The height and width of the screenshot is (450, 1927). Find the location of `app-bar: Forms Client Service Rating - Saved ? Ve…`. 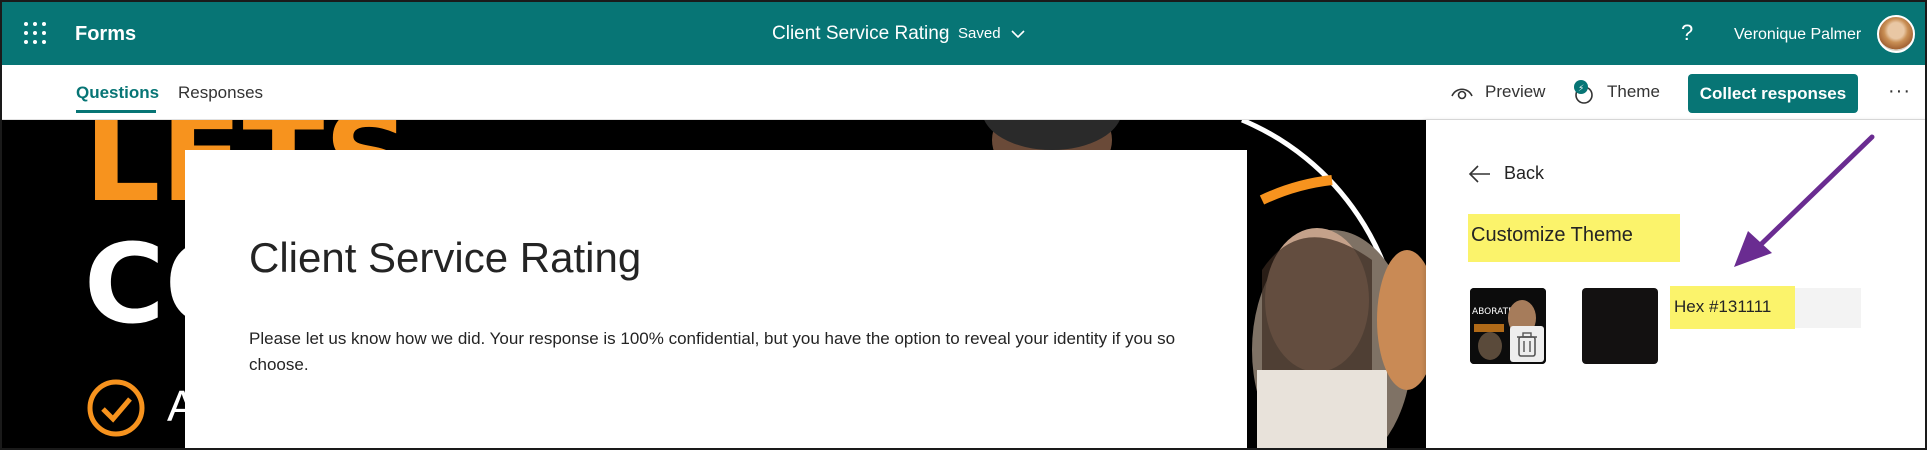

app-bar: Forms Client Service Rating - Saved ? Ve… is located at coordinates (963, 33).